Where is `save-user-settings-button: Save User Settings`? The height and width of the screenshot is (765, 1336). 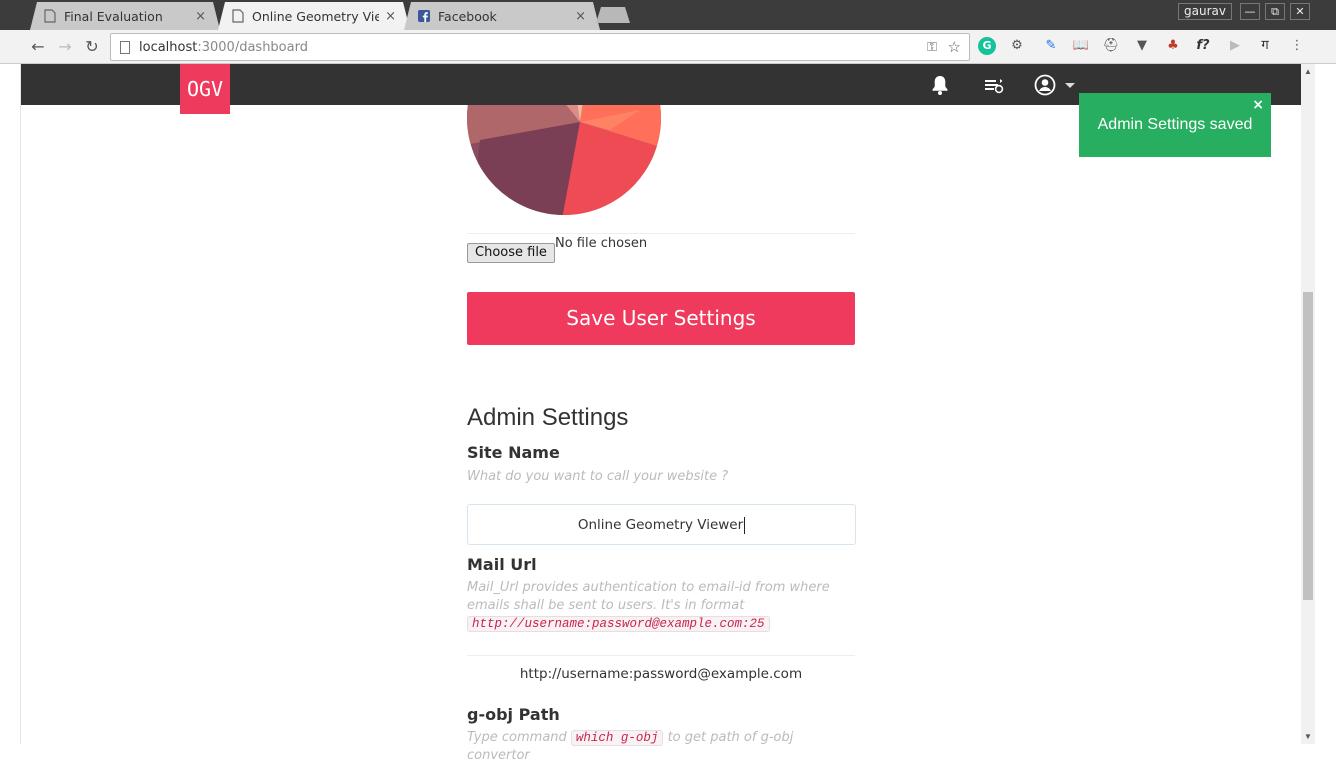
save-user-settings-button: Save User Settings is located at coordinates (661, 318).